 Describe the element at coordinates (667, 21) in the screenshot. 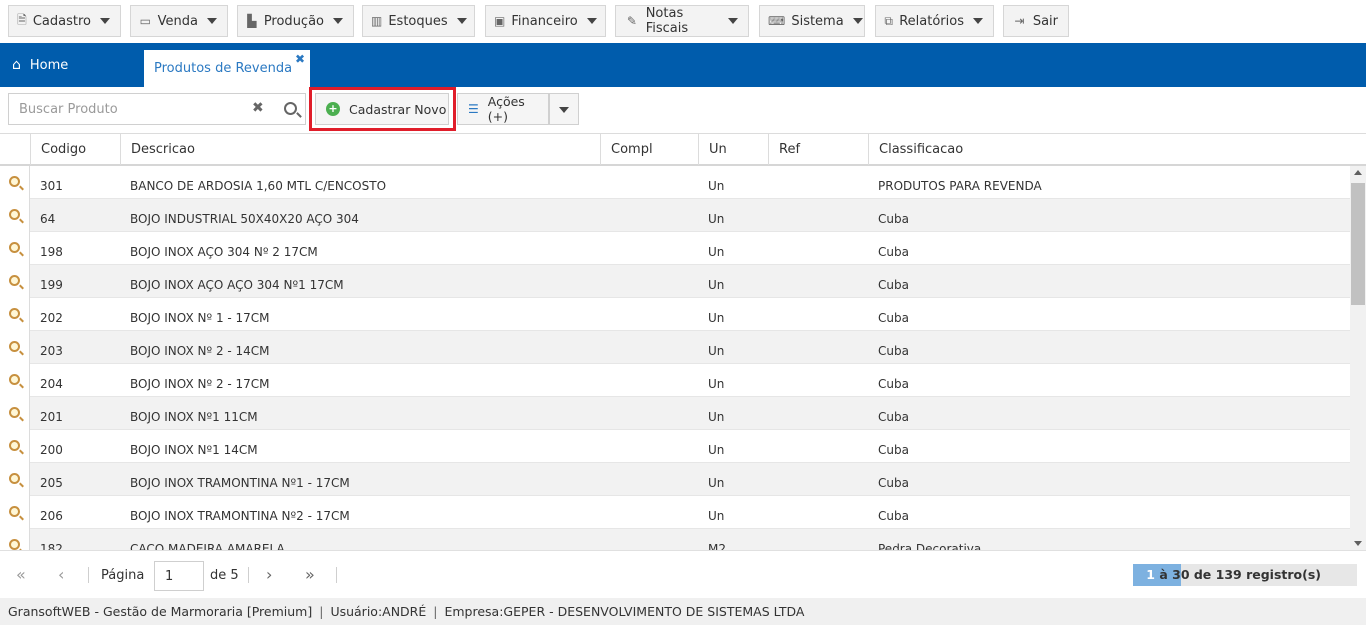

I see `menu-label: Notas Fiscais` at that location.